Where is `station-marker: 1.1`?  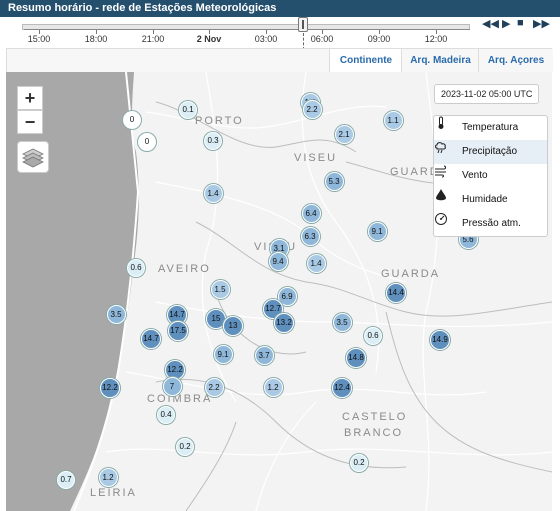
station-marker: 1.1 is located at coordinates (393, 120).